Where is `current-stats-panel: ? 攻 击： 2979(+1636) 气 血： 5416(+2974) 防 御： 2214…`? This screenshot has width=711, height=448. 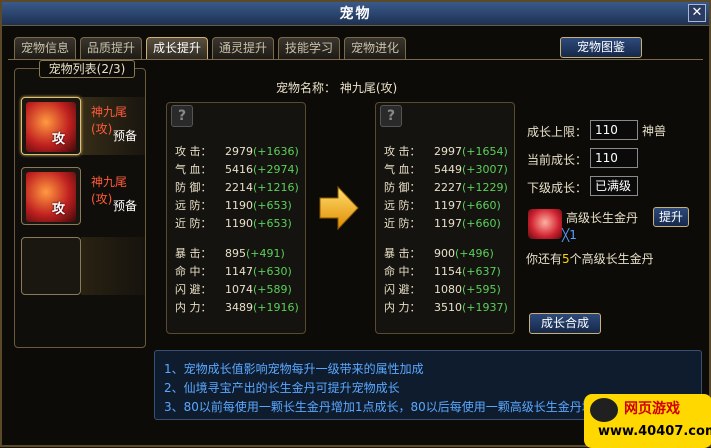 current-stats-panel: ? 攻 击： 2979(+1636) 气 血： 5416(+2974) 防 御： 2214… is located at coordinates (236, 218).